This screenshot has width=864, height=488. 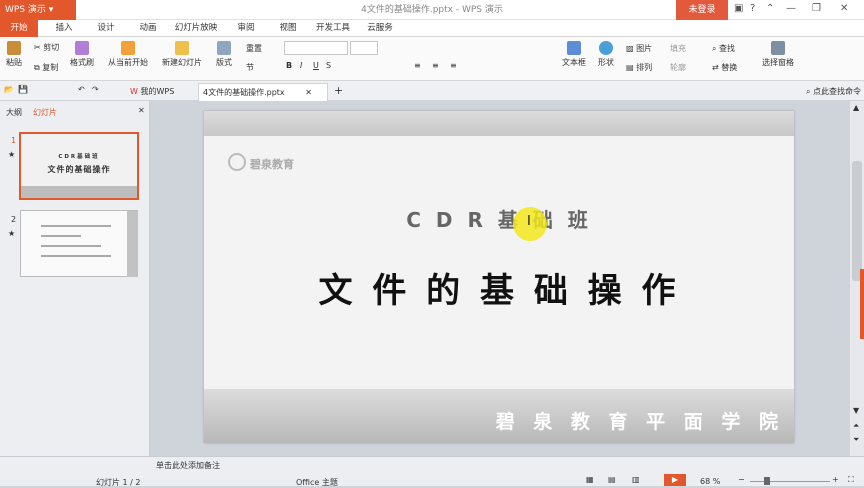 What do you see at coordinates (224, 54) in the screenshot?
I see `layout-button: 版式` at bounding box center [224, 54].